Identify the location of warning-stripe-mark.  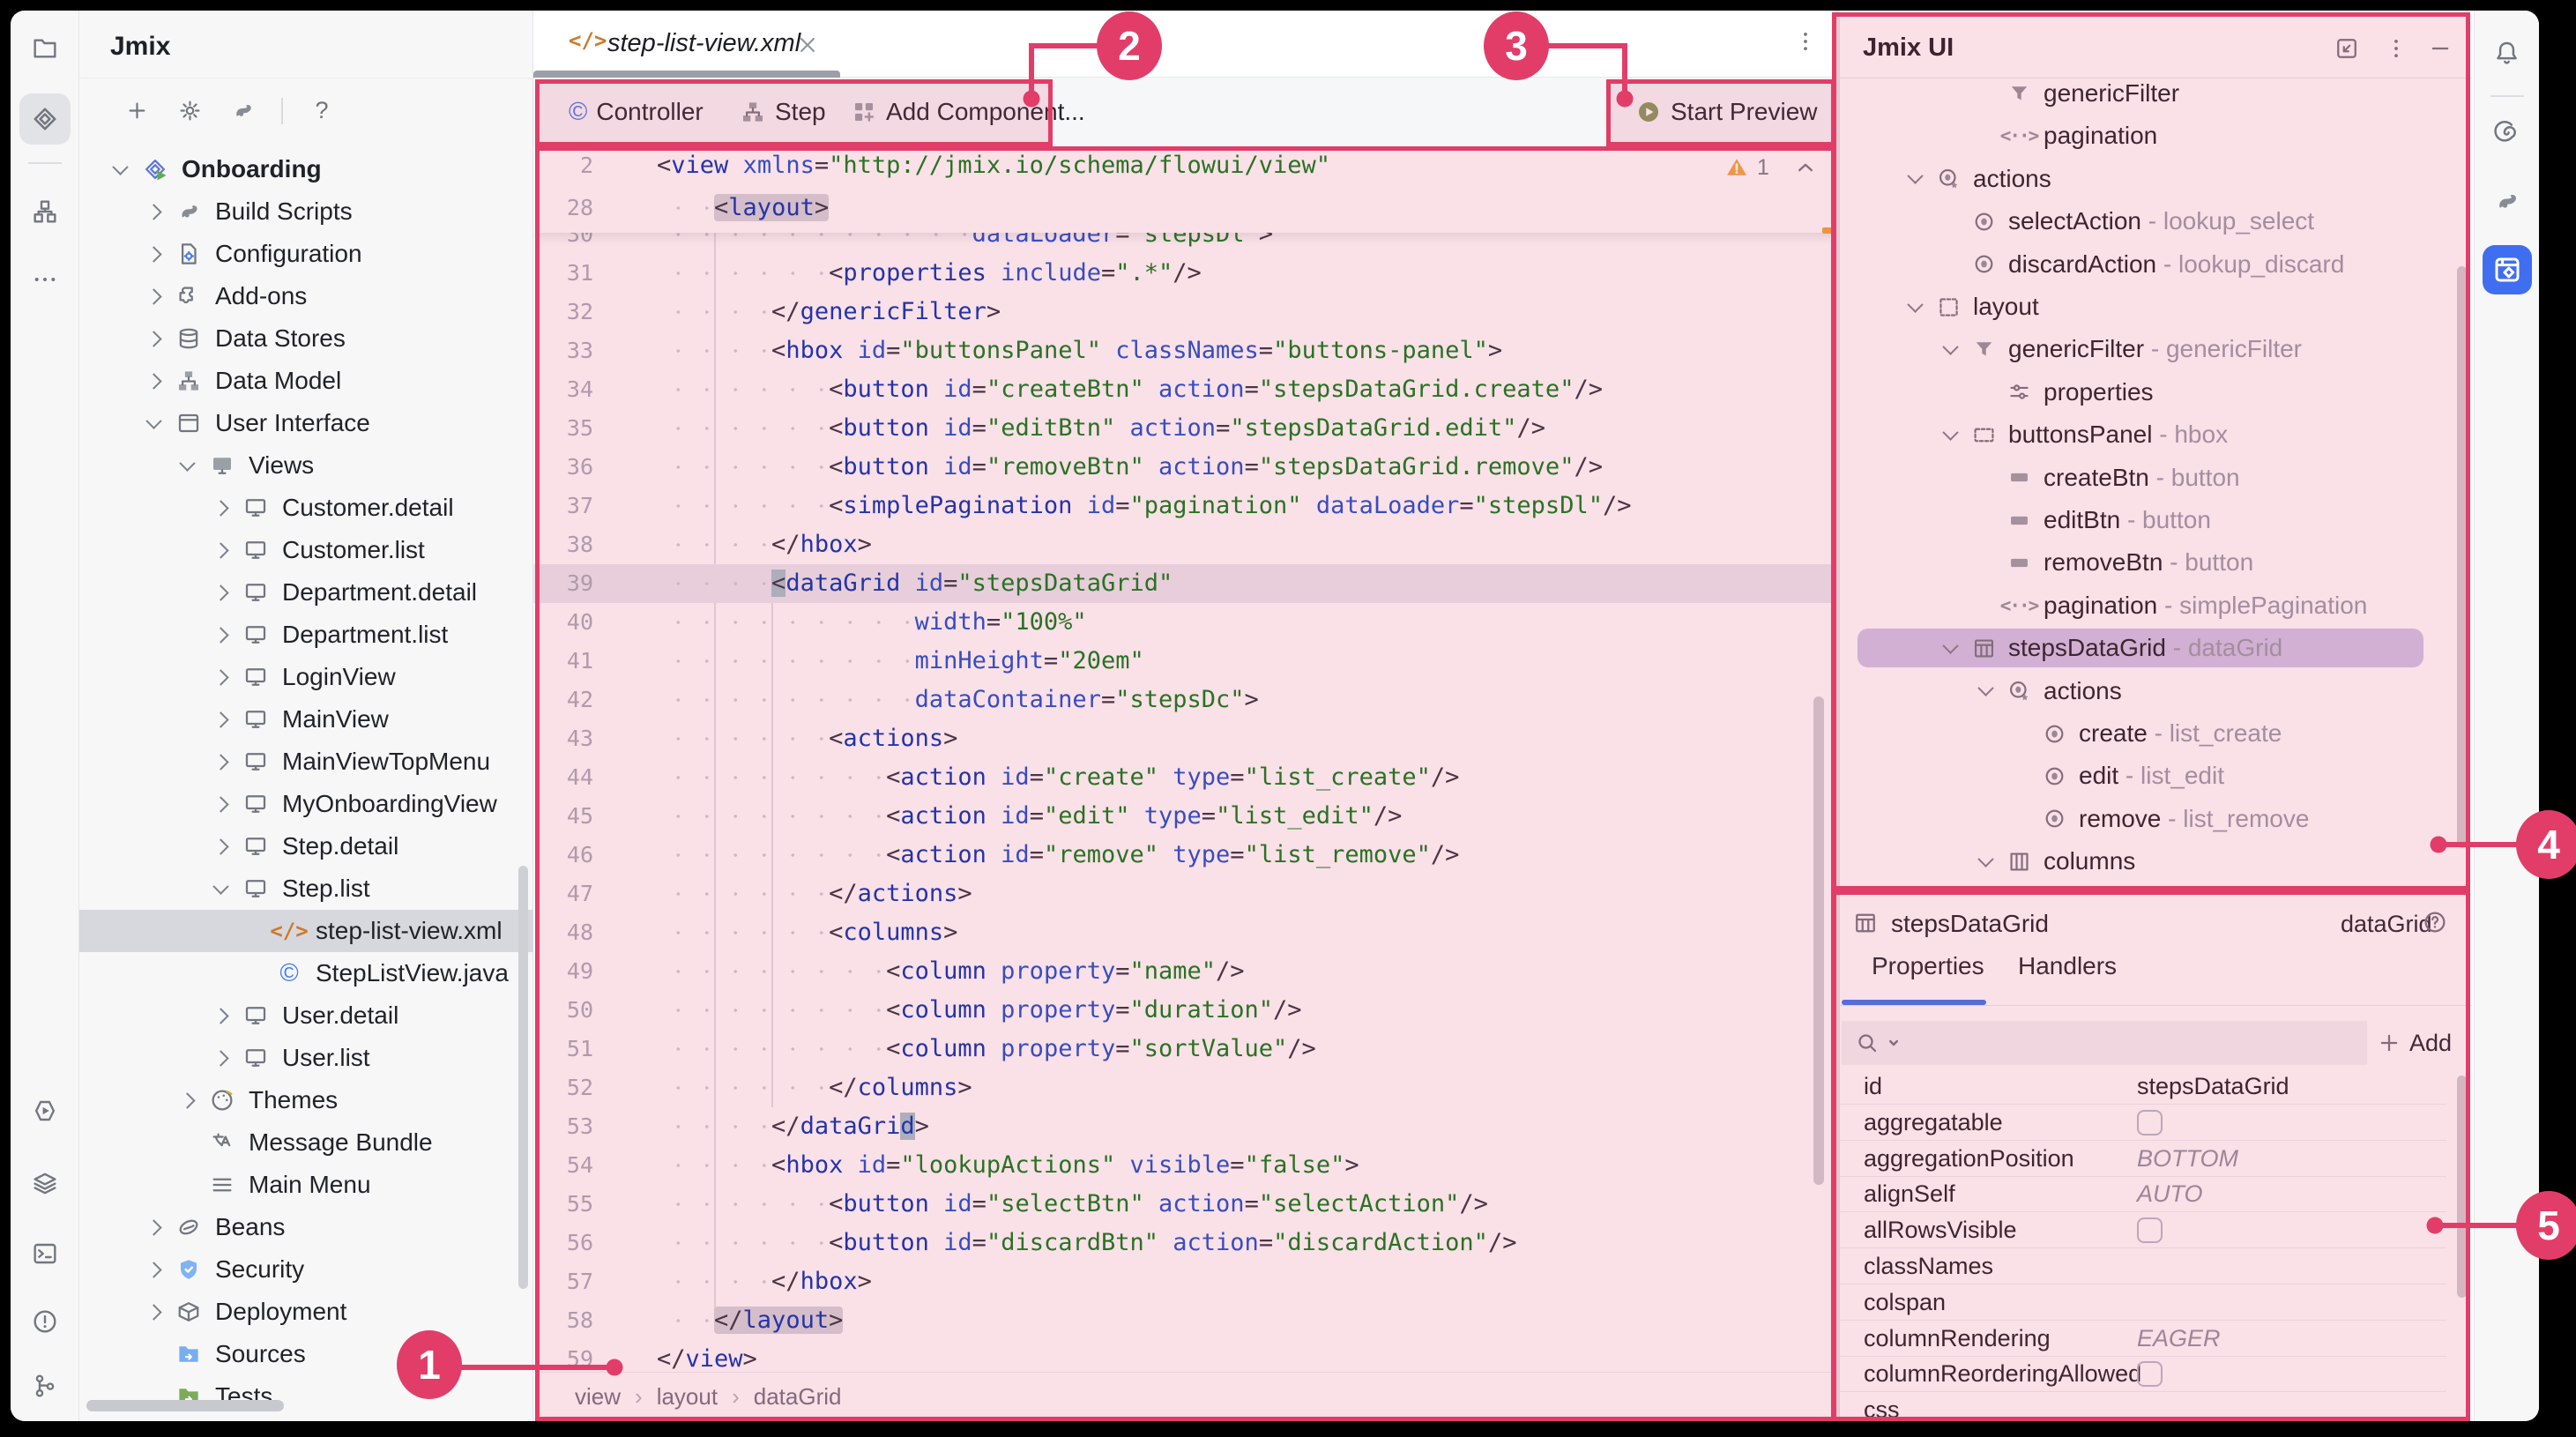
(1828, 231).